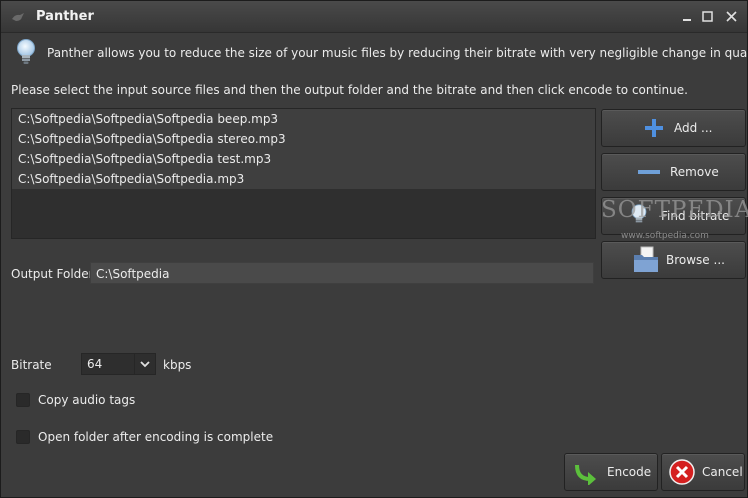  What do you see at coordinates (87, 400) in the screenshot?
I see `copy-tags-label: Copy audio tags` at bounding box center [87, 400].